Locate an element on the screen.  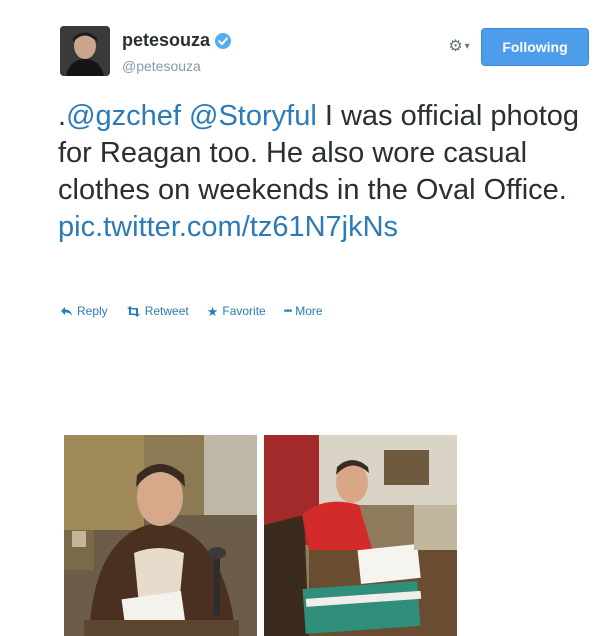
chevron-down-icon: ▾ is located at coordinates (467, 46).